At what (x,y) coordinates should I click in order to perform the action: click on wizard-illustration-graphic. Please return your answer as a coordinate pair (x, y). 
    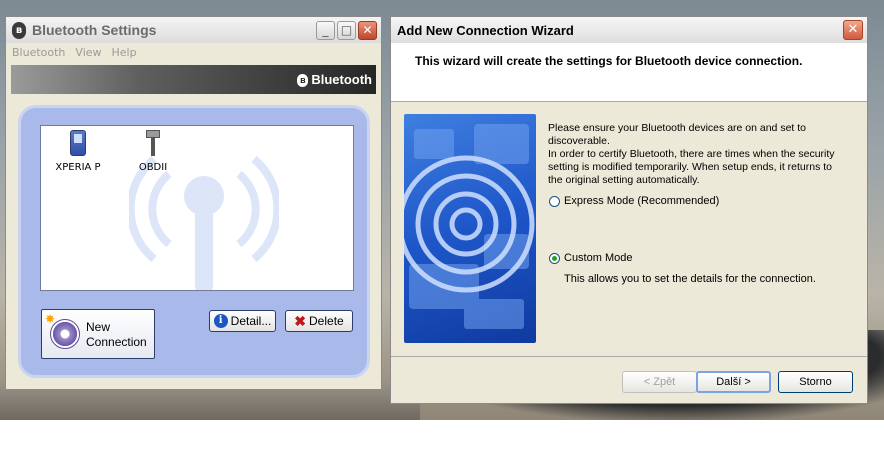
    Looking at the image, I should click on (469, 226).